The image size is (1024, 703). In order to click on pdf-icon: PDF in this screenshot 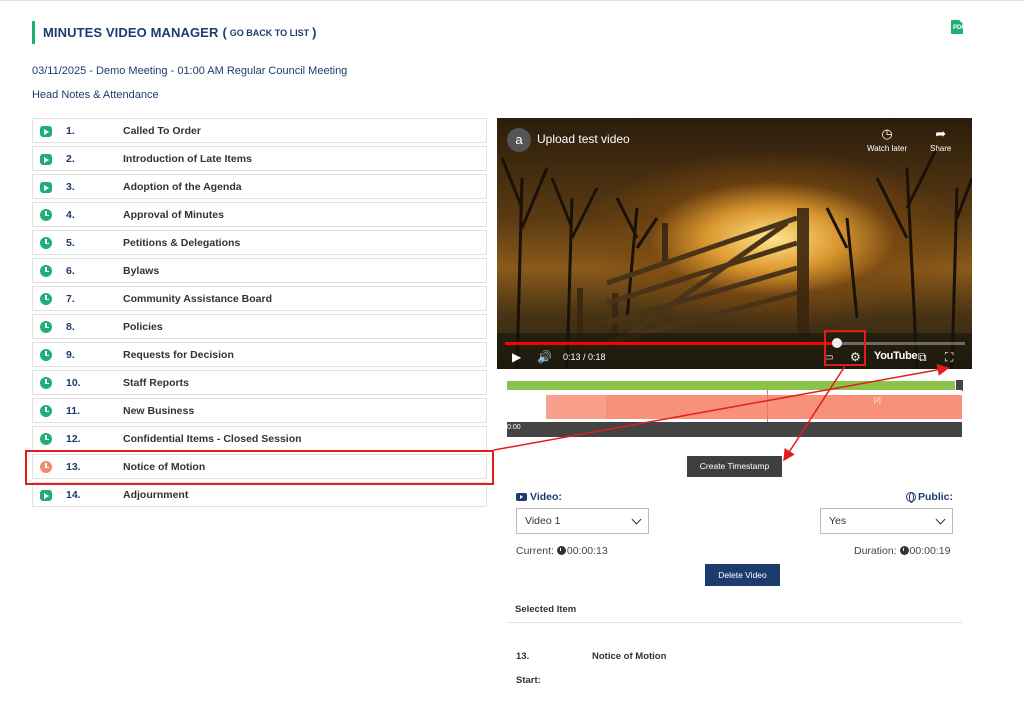, I will do `click(958, 27)`.